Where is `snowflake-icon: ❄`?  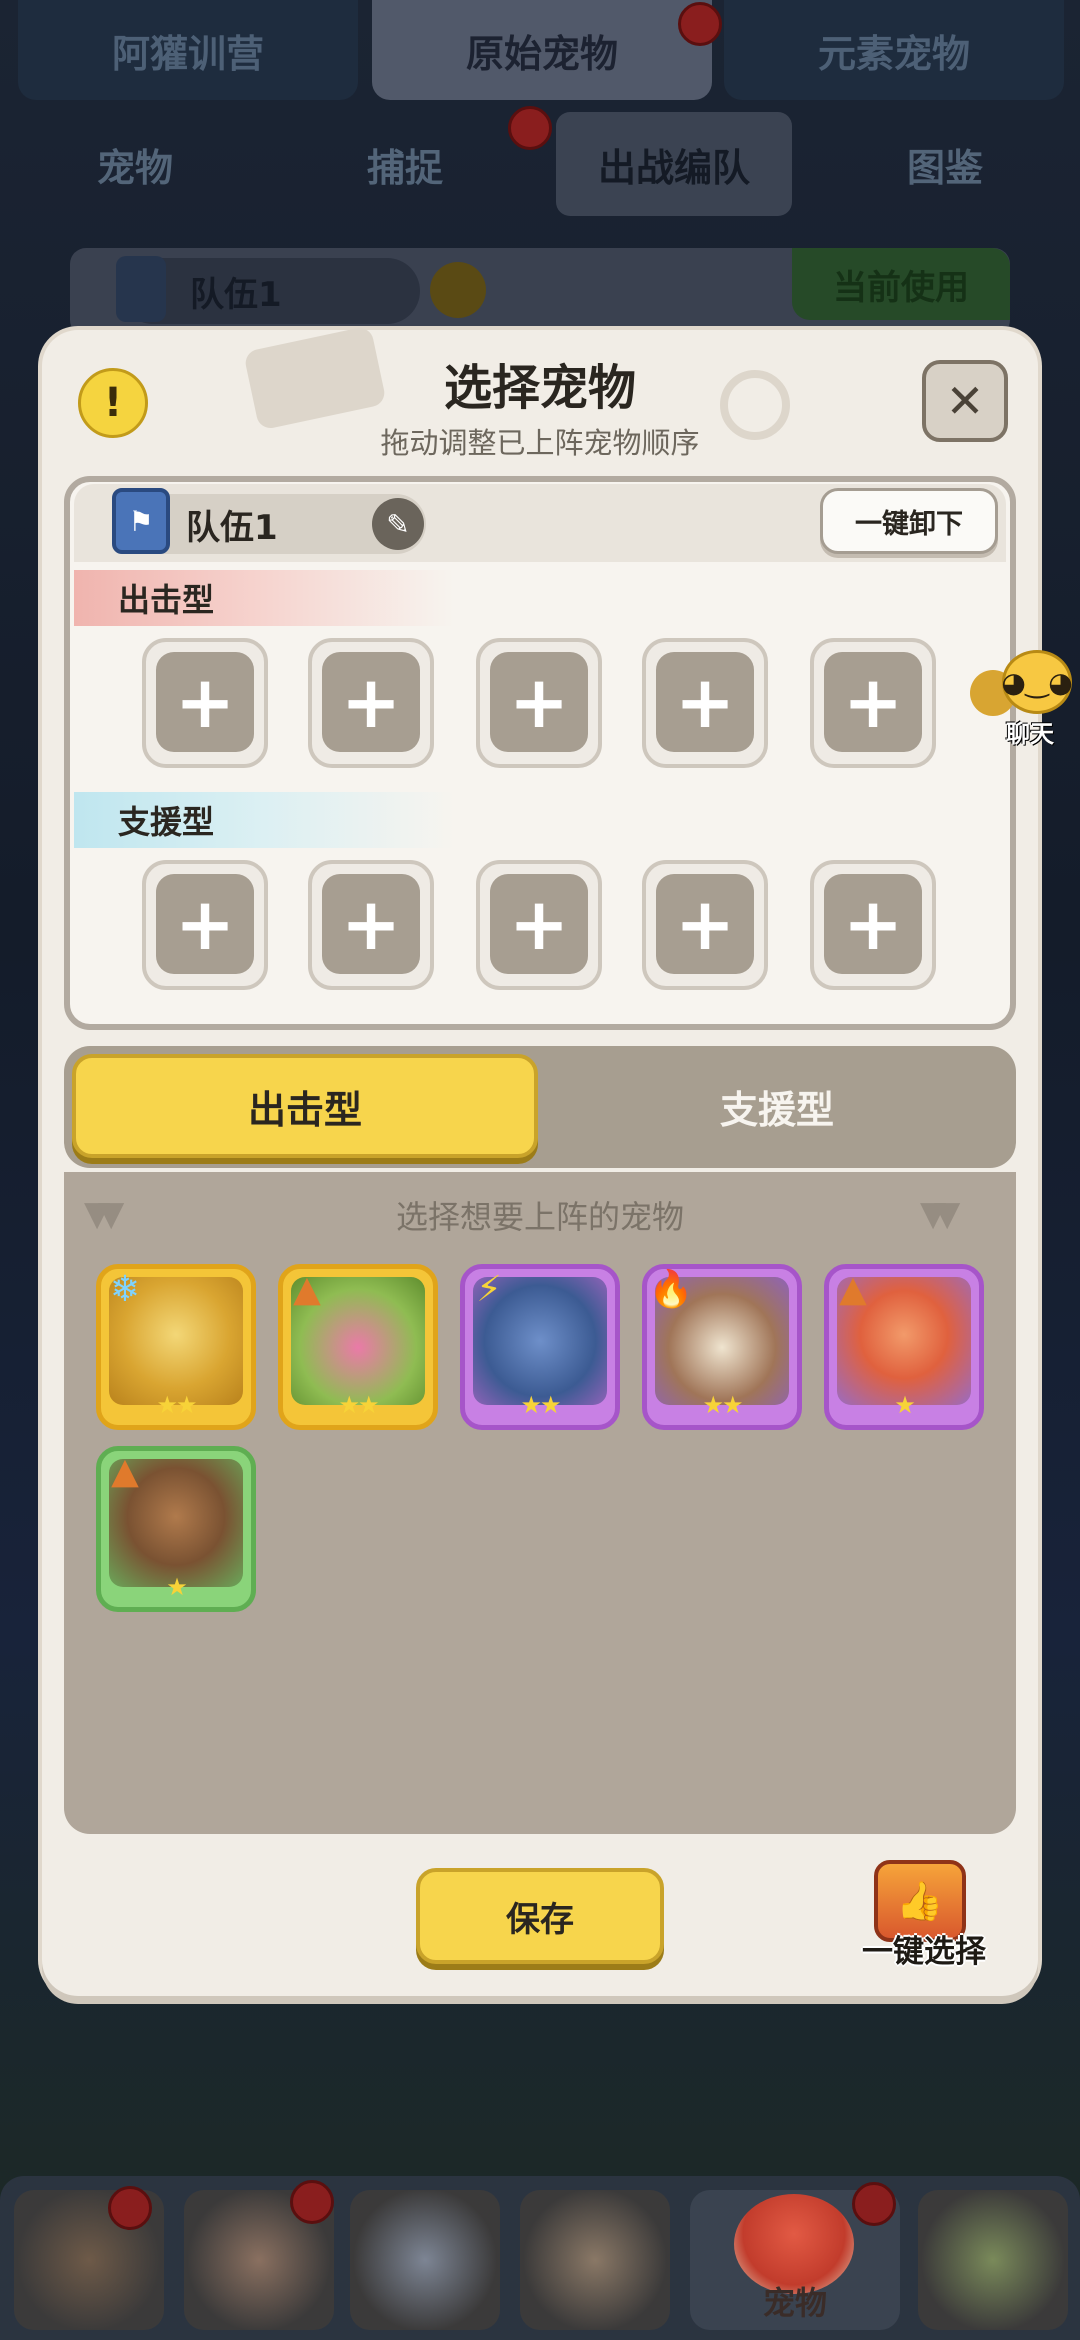
snowflake-icon: ❄ is located at coordinates (125, 1289).